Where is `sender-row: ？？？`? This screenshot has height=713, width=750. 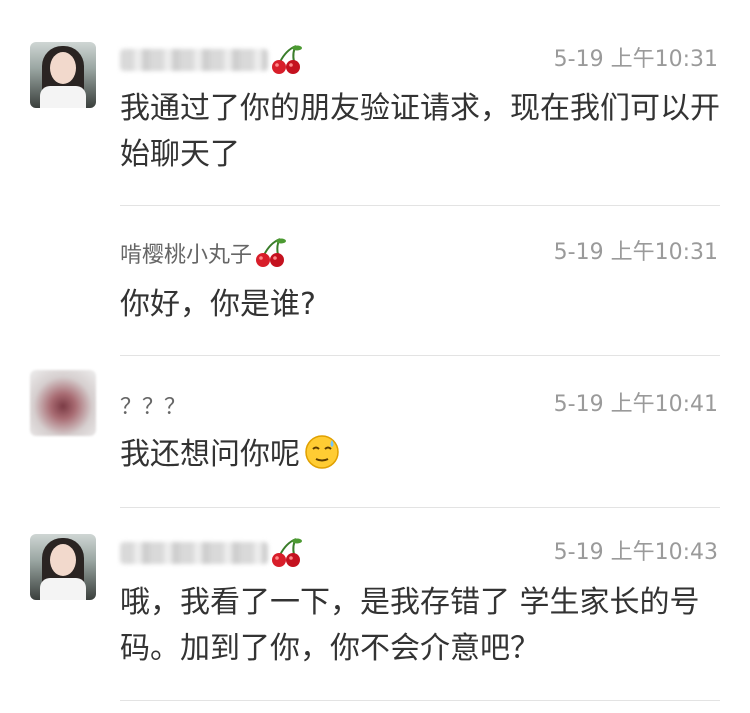
sender-row: ？？？ is located at coordinates (153, 405).